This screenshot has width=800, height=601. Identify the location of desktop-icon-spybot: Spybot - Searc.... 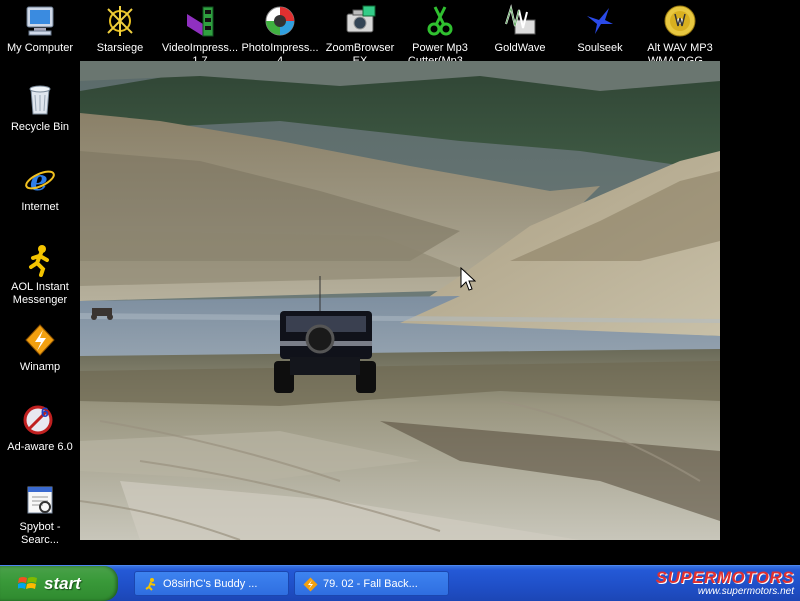
(40, 514).